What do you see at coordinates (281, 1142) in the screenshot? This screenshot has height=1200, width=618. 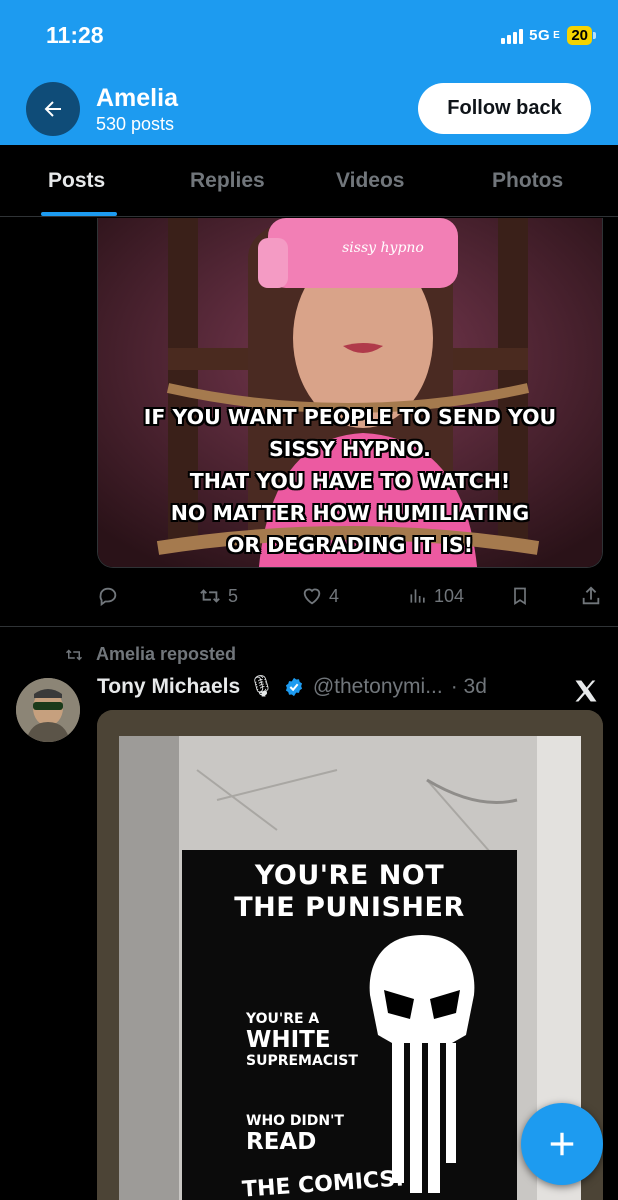 I see `sticker-text: READ` at bounding box center [281, 1142].